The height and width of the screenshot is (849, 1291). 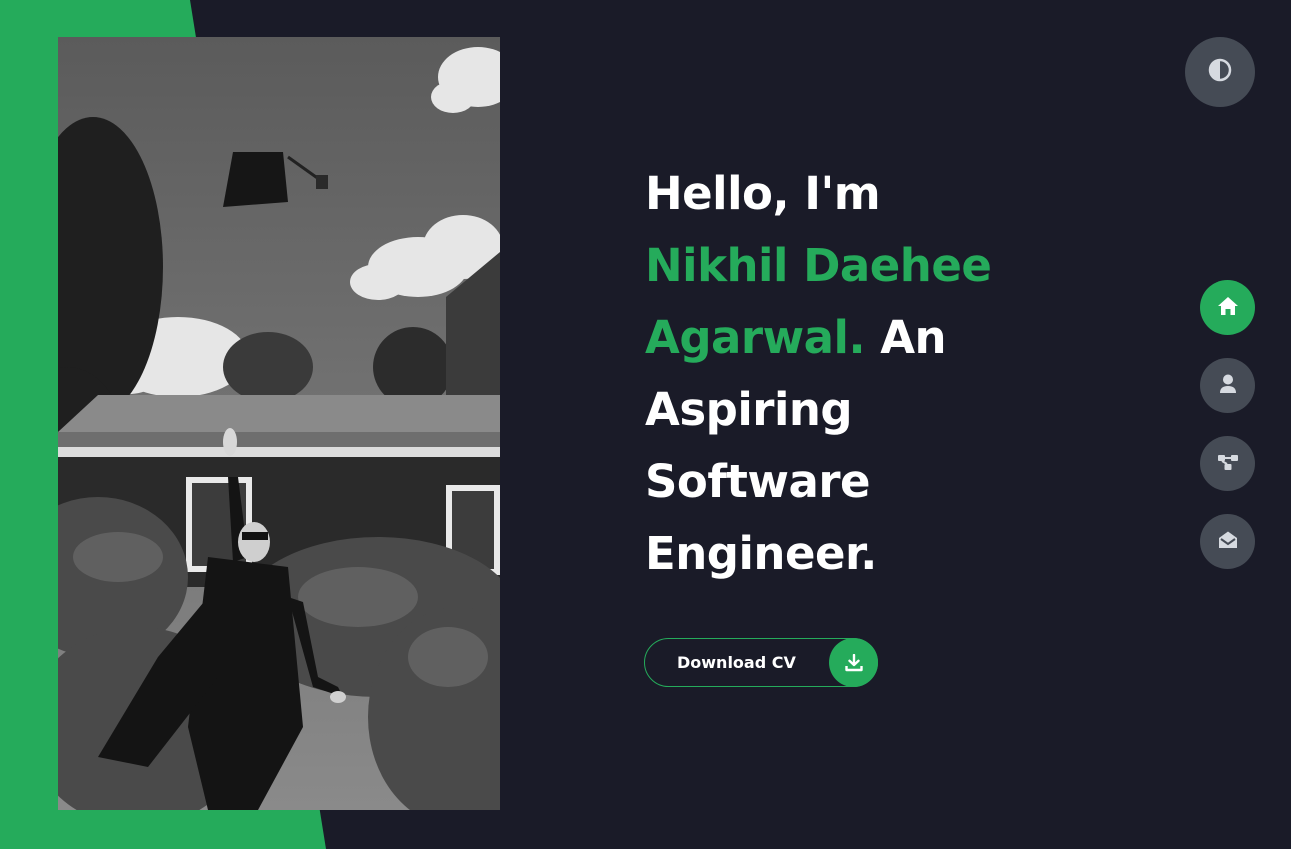 I want to click on name-last: Agarwal., so click(x=755, y=337).